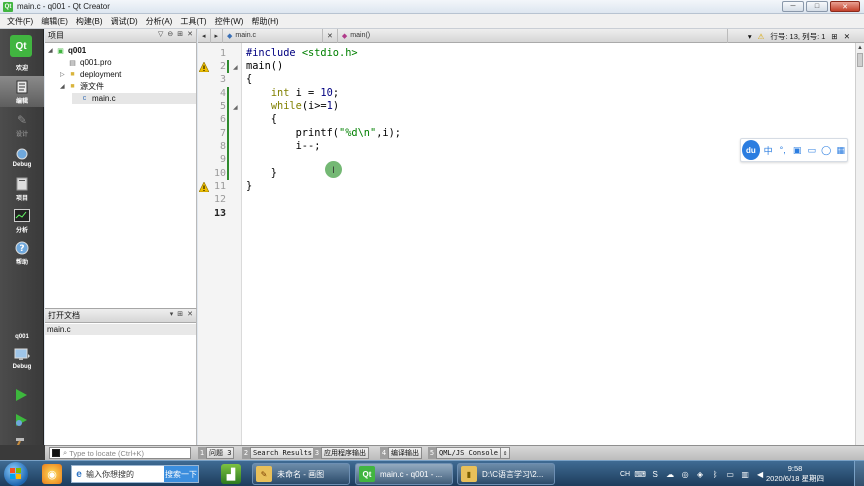 The width and height of the screenshot is (864, 486). What do you see at coordinates (840, 150) in the screenshot?
I see `ime-menu-icon: ▦` at bounding box center [840, 150].